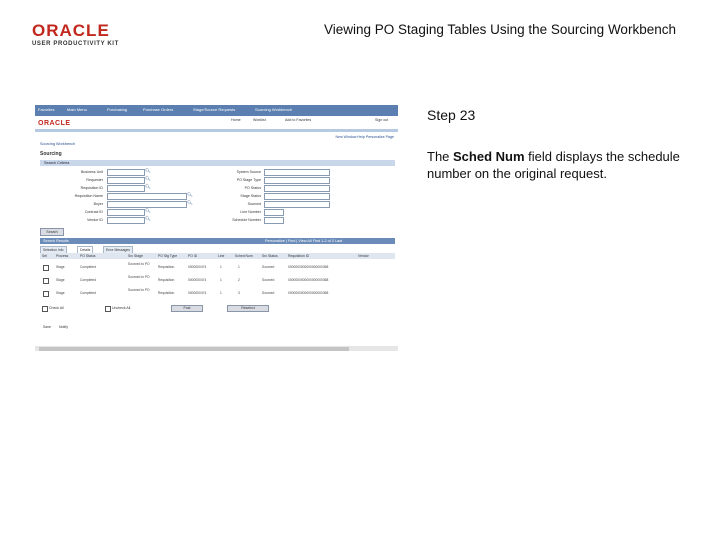 The height and width of the screenshot is (540, 720). What do you see at coordinates (117, 109) in the screenshot?
I see `nav-purchasing: Purchasing` at bounding box center [117, 109].